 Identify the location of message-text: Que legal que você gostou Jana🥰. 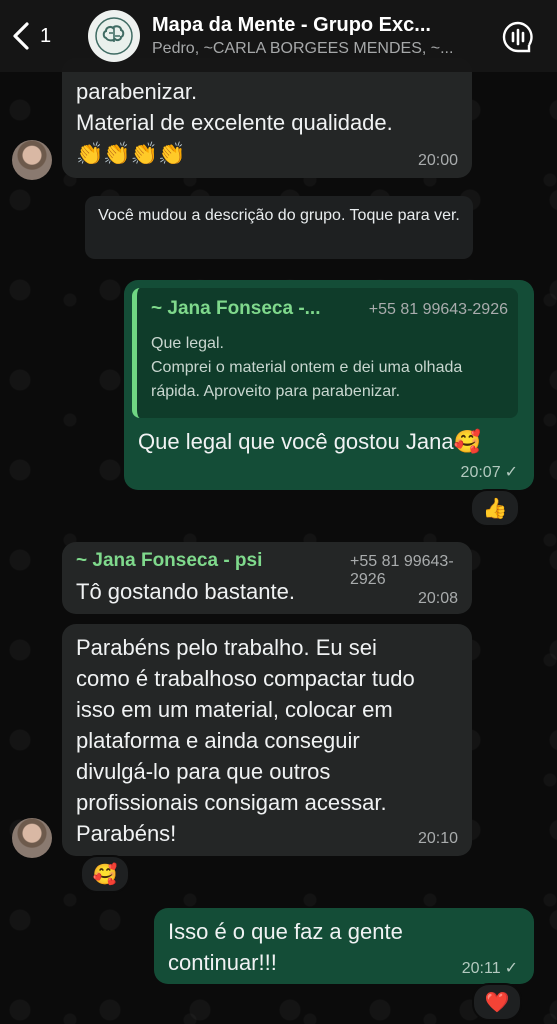
(309, 441).